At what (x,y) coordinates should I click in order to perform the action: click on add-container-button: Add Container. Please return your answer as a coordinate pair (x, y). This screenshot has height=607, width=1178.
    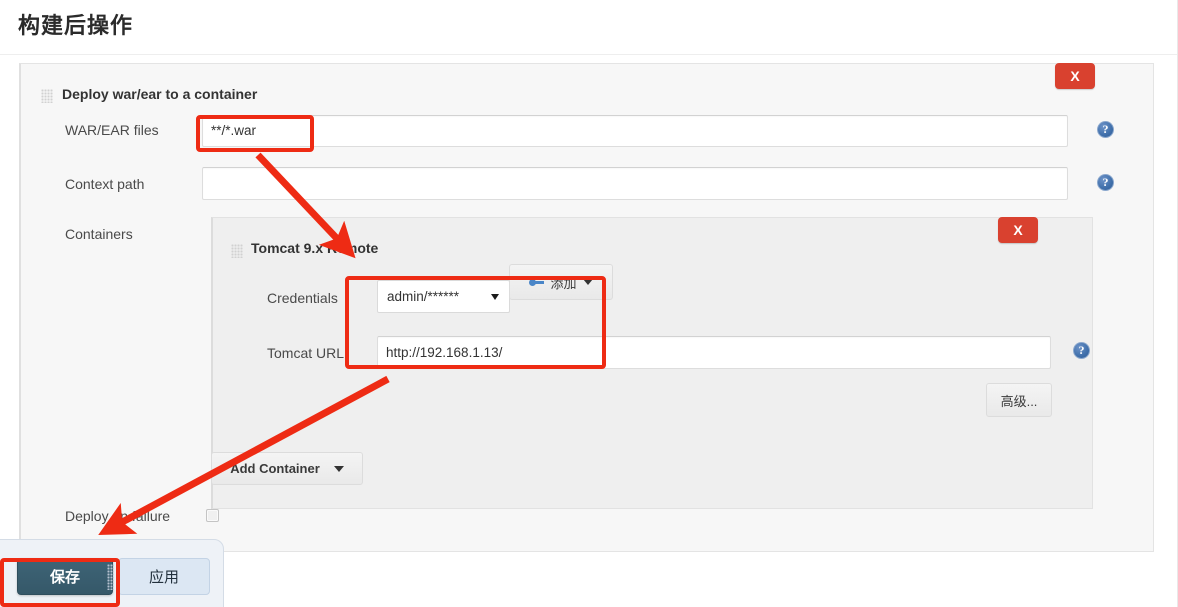
    Looking at the image, I should click on (287, 468).